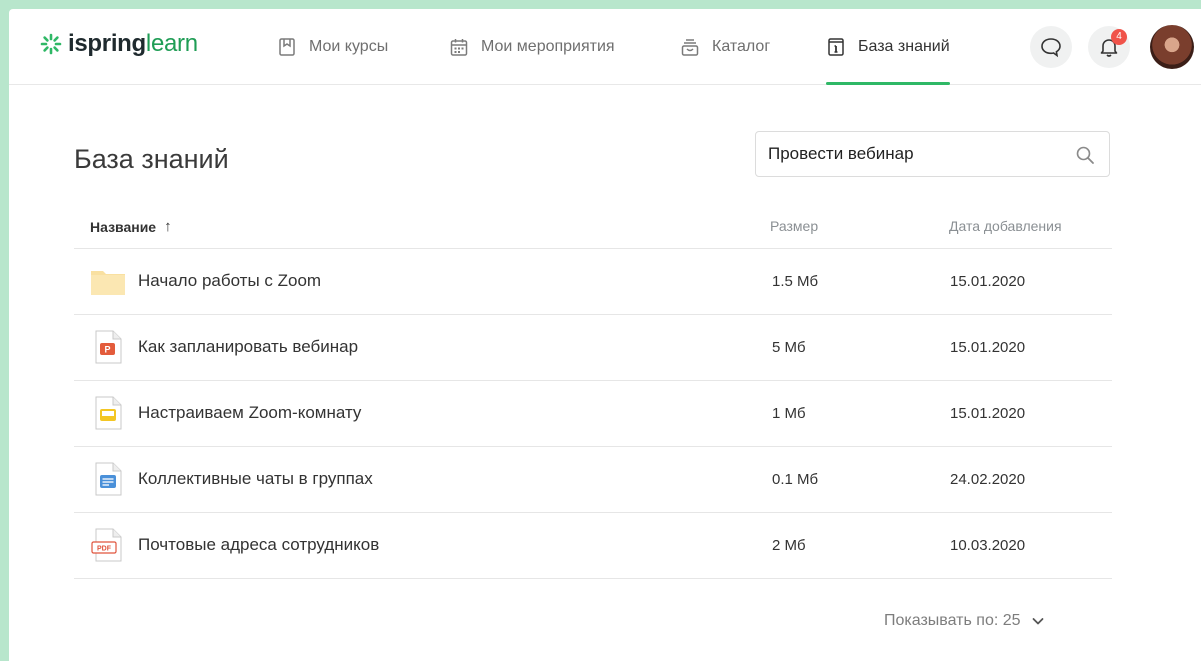 This screenshot has height=661, width=1201. Describe the element at coordinates (1119, 37) in the screenshot. I see `notification-count-badge: 4` at that location.